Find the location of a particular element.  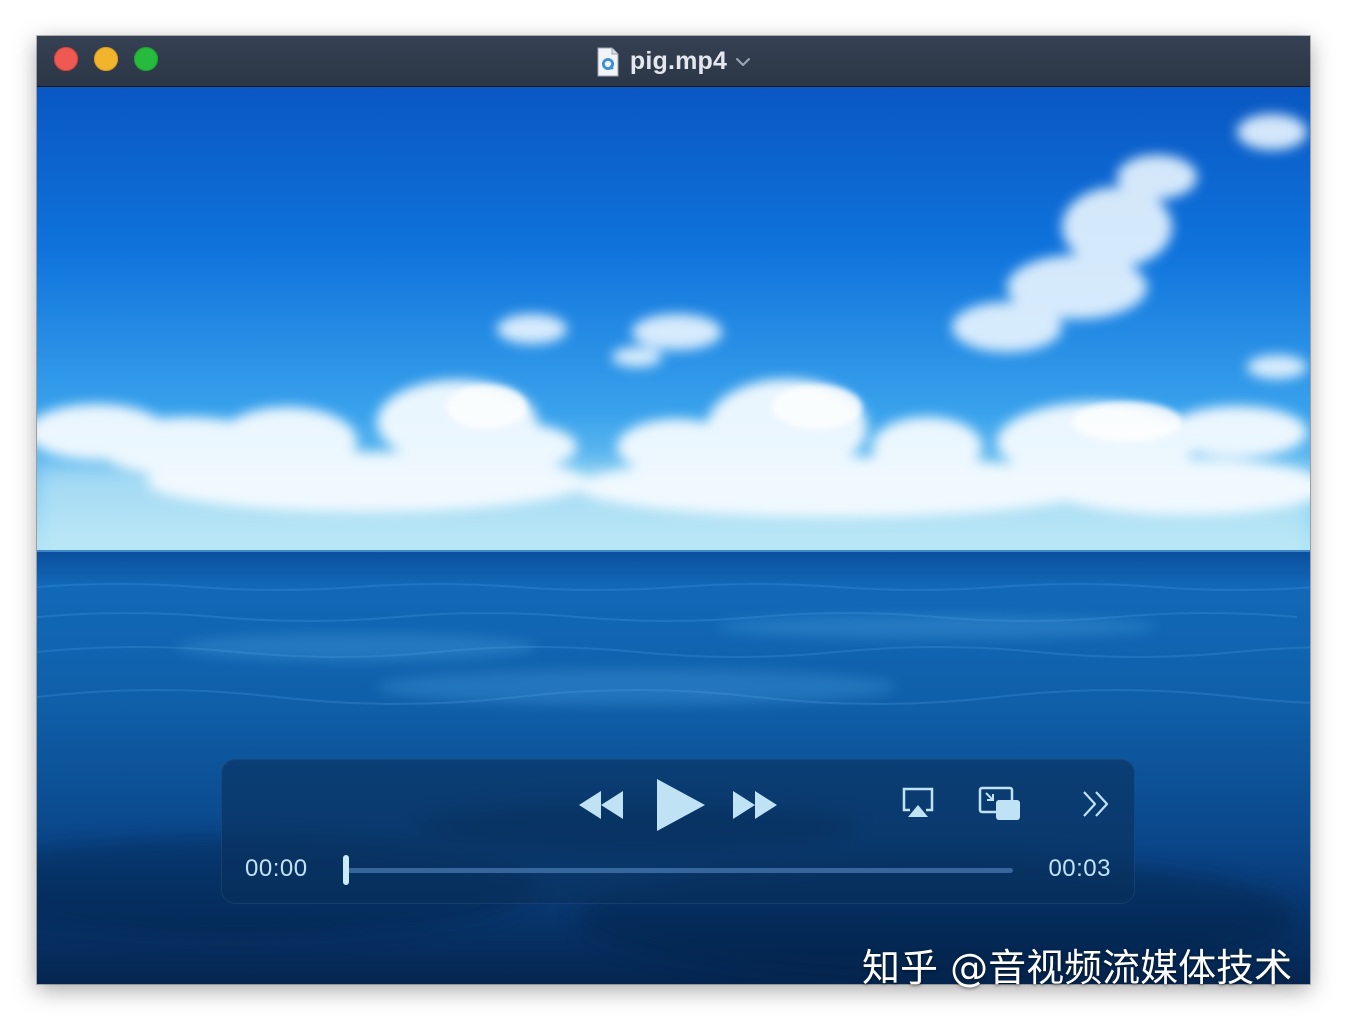

progress-track is located at coordinates (680, 870).